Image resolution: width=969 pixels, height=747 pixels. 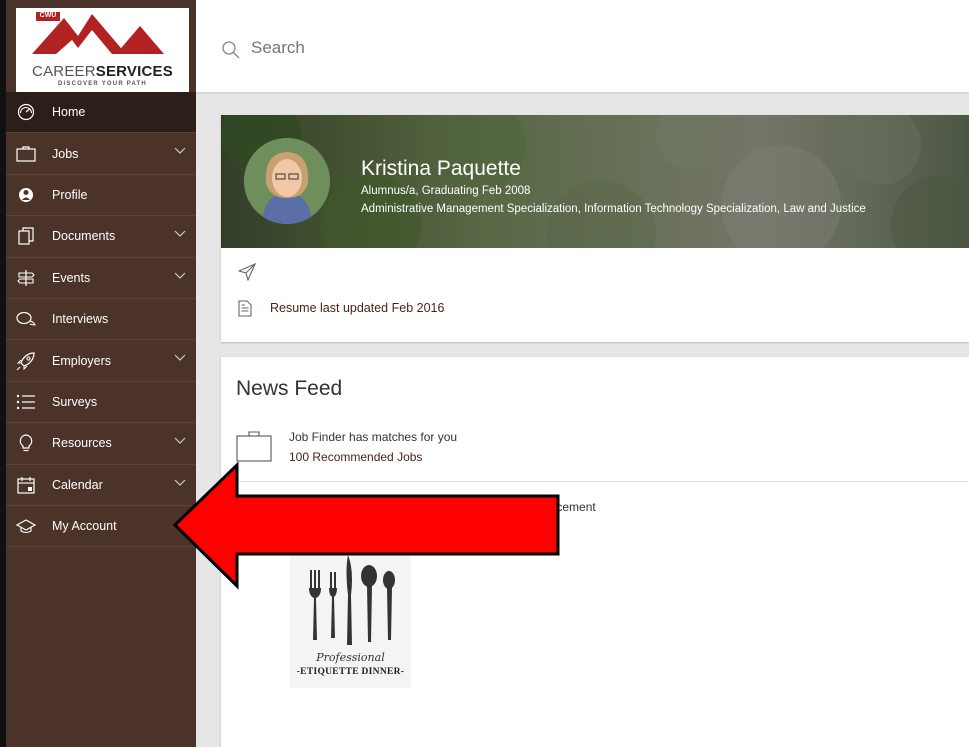 I want to click on sidebar-item-jobs: Jobs, so click(x=101, y=154).